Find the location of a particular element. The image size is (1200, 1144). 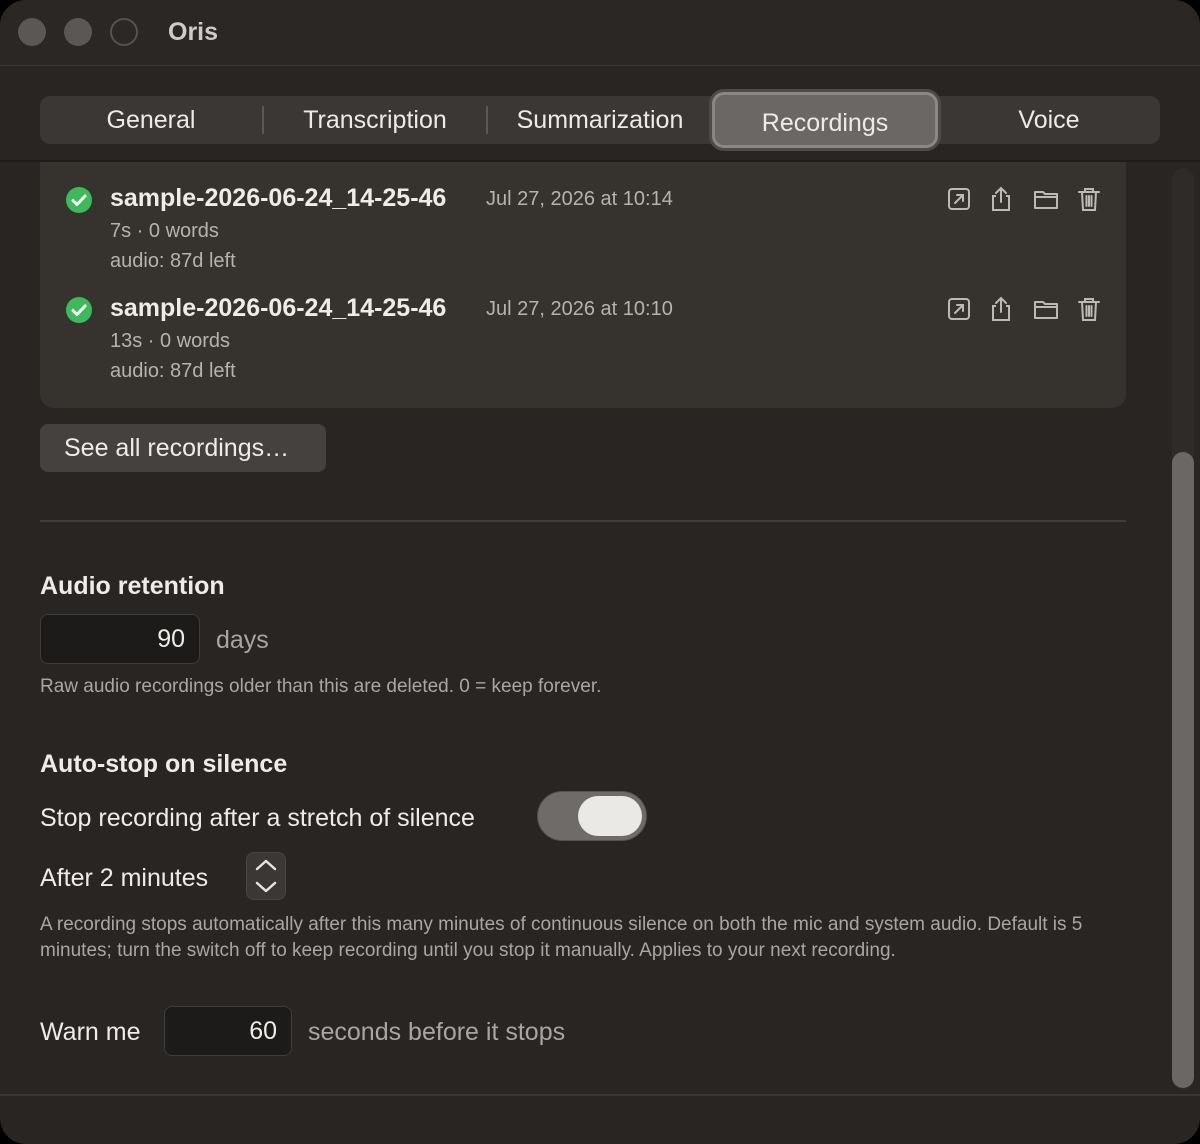

tab-general: General is located at coordinates (151, 120).